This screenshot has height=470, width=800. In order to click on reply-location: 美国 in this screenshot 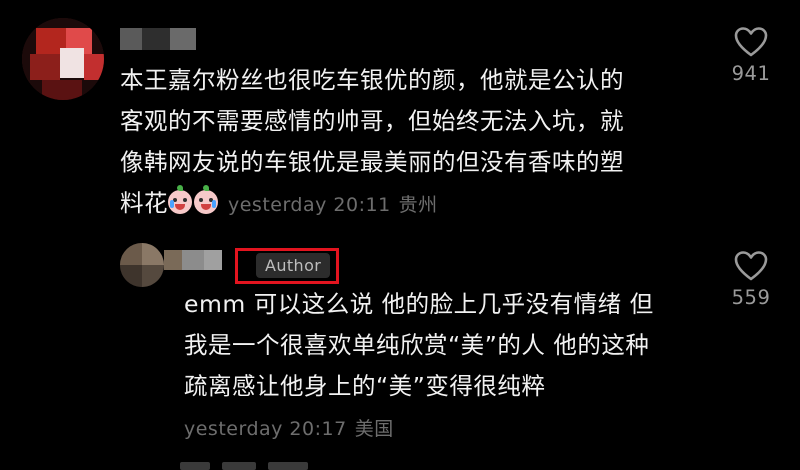, I will do `click(374, 429)`.